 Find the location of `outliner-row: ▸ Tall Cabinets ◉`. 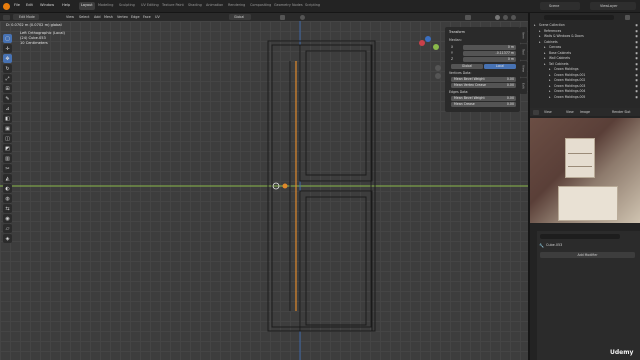

outliner-row: ▸ Tall Cabinets ◉ is located at coordinates (585, 64).